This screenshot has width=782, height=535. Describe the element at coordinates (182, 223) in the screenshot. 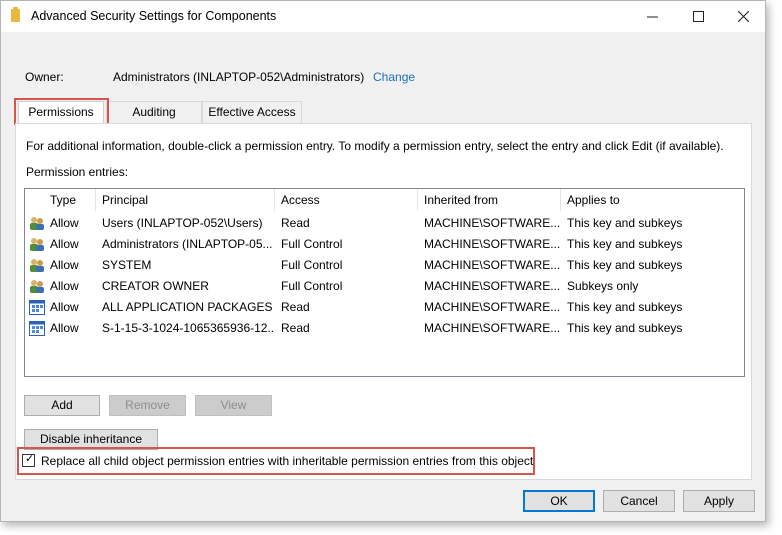

I see `cell-principal: Users (INLAPTOP-052\Users)` at that location.